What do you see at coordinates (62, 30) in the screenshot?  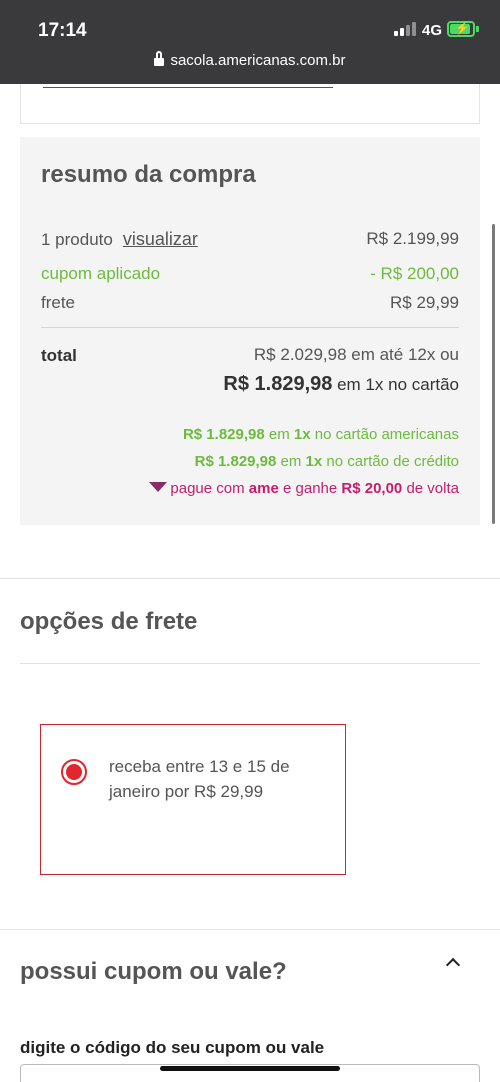 I see `status-time: 17:14` at bounding box center [62, 30].